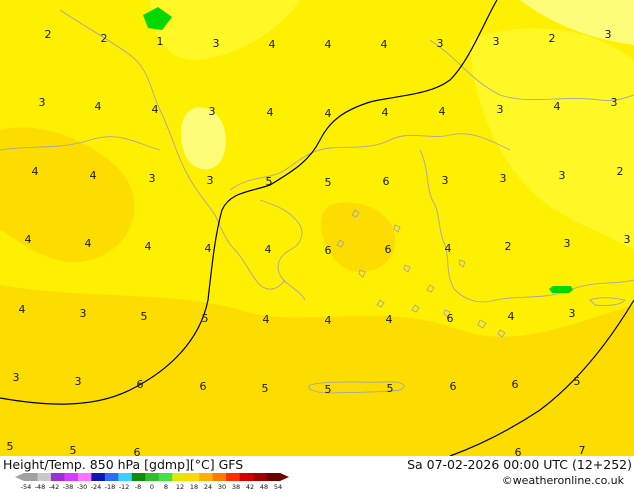  I want to click on scale-arrow-left, so click(19, 477).